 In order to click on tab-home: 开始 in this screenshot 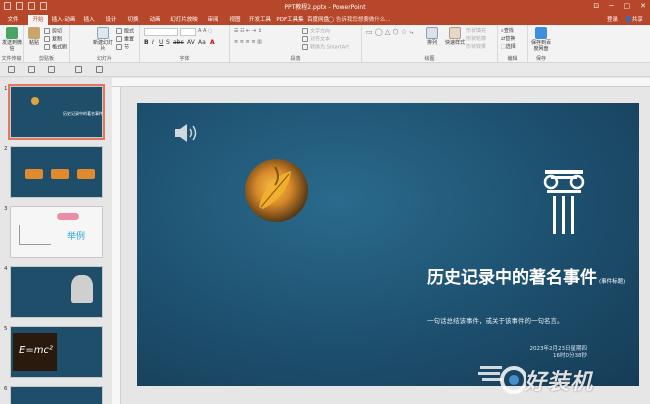, I will do `click(38, 20)`.